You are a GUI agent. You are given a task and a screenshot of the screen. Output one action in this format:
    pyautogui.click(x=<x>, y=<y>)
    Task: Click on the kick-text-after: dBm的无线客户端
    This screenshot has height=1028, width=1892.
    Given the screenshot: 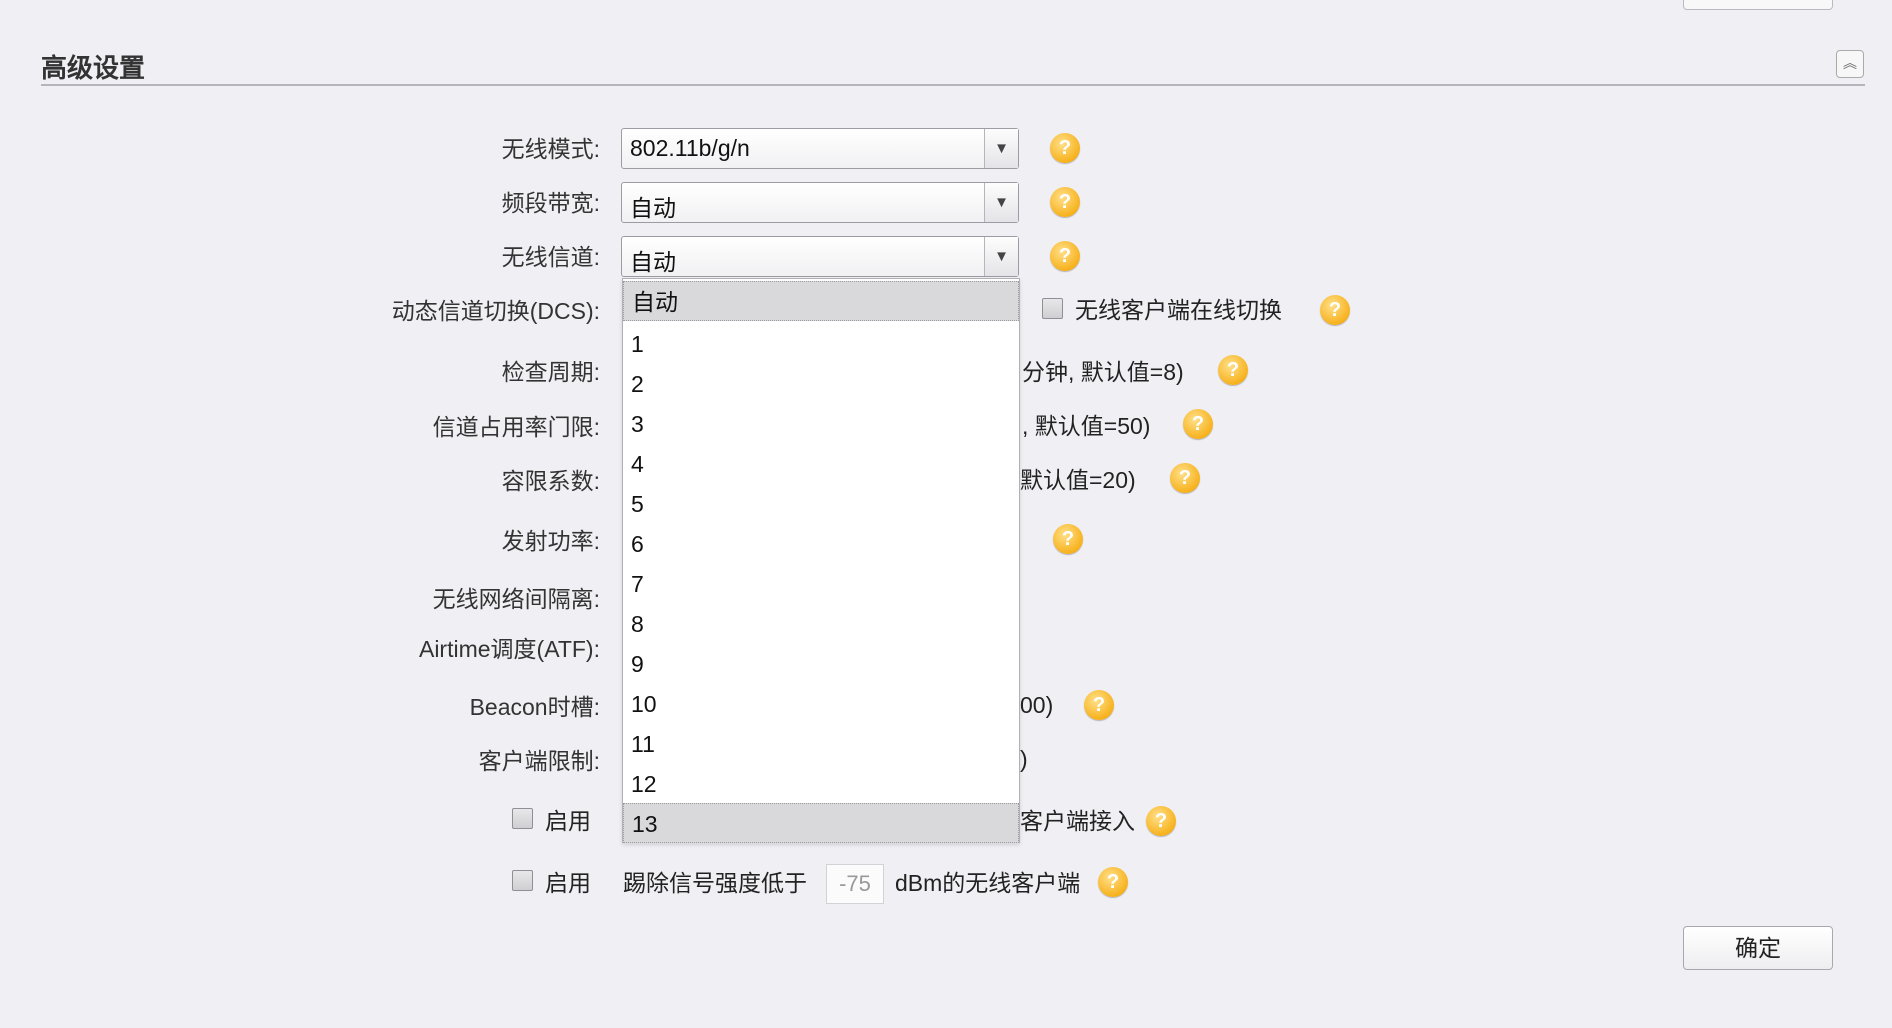 What is the action you would take?
    pyautogui.click(x=987, y=883)
    